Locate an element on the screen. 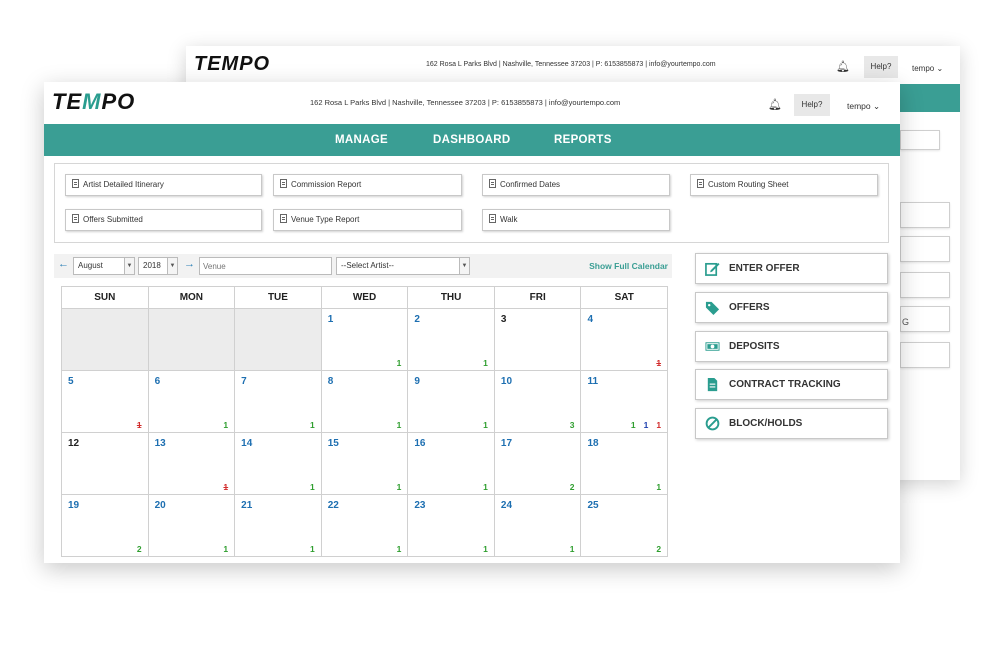 This screenshot has height=647, width=1000. back-help-button: Help? is located at coordinates (881, 67).